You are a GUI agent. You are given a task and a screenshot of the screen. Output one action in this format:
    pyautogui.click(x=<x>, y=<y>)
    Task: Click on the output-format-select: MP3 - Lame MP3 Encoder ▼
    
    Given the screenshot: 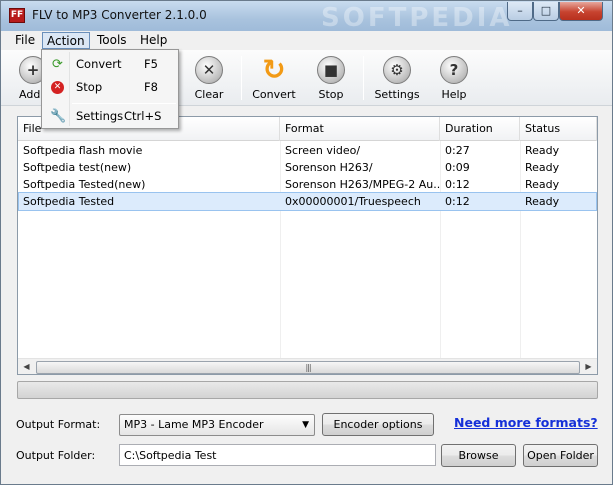 What is the action you would take?
    pyautogui.click(x=217, y=425)
    